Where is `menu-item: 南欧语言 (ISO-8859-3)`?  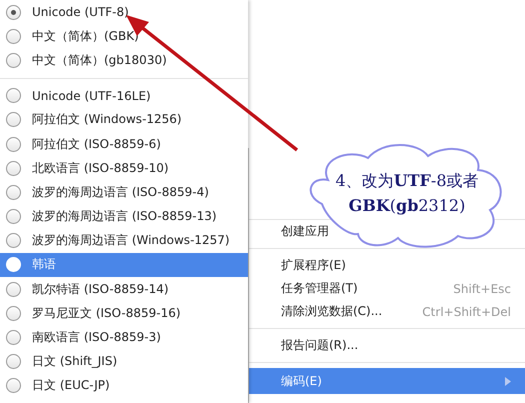
menu-item: 南欧语言 (ISO-8859-3) is located at coordinates (124, 337).